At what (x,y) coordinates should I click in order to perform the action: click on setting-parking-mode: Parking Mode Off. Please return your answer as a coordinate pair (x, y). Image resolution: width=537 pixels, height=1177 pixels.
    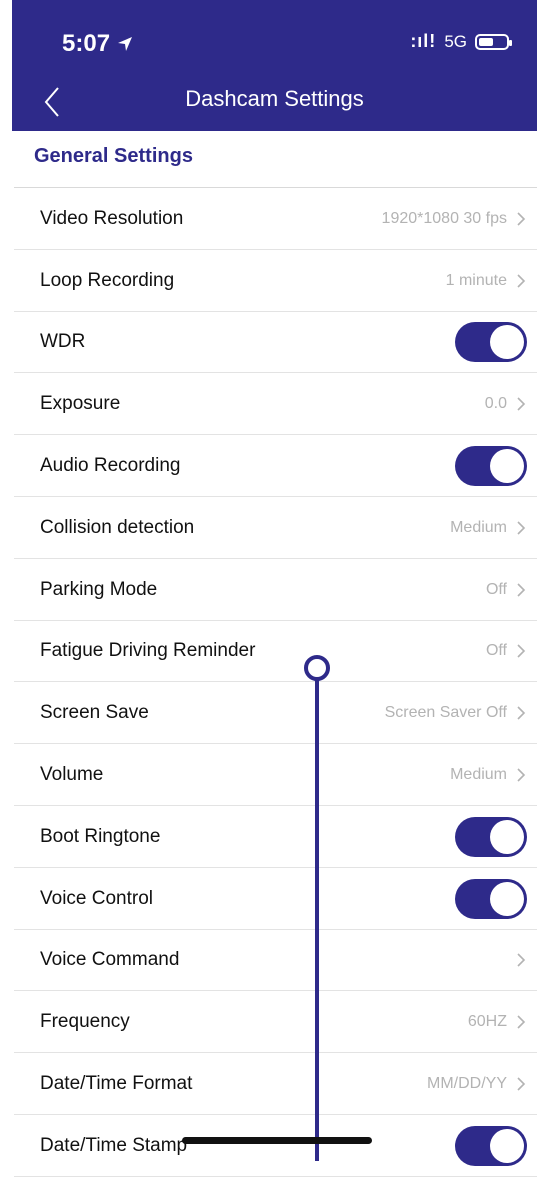
    Looking at the image, I should click on (268, 590).